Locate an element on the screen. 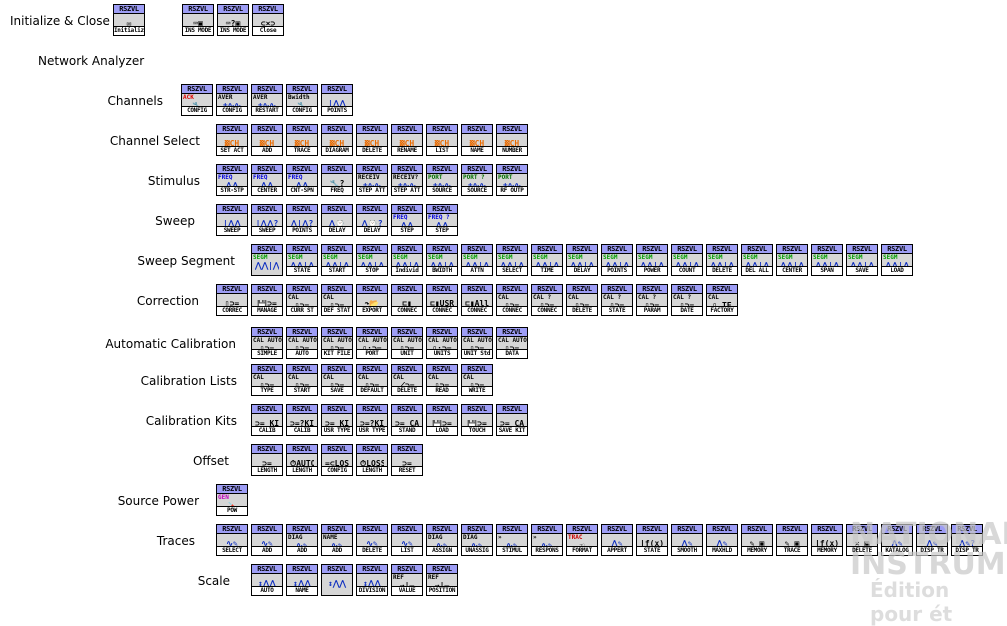 This screenshot has height=626, width=1007. vi-icon-traces-select: RSZVL ∿✎ SELECT is located at coordinates (232, 540).